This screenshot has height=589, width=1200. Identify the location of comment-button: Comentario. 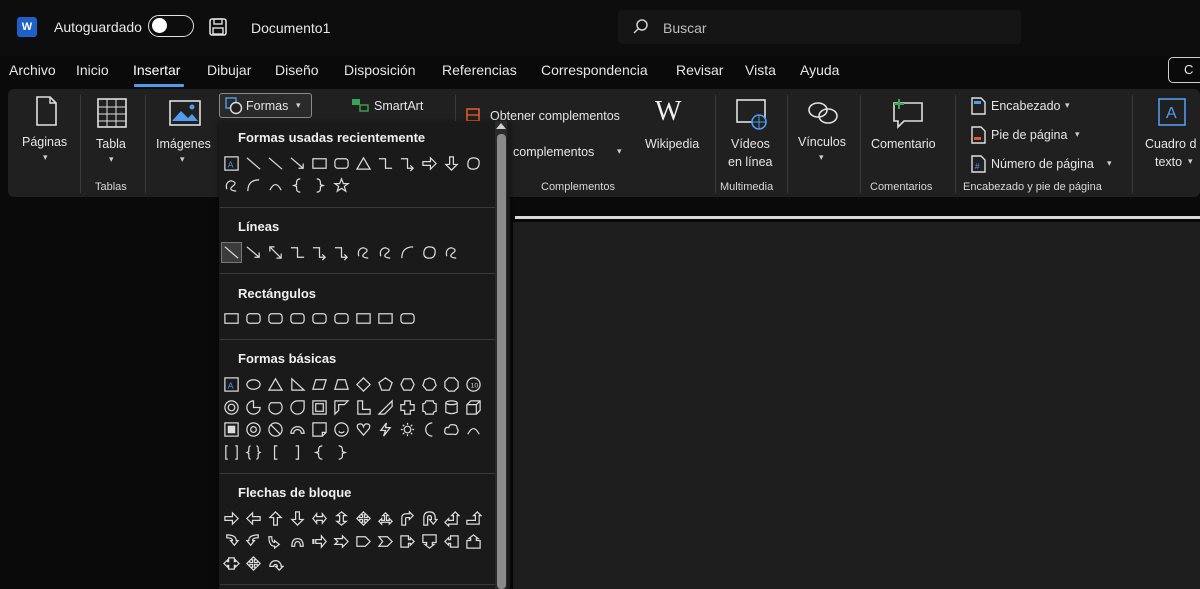
(903, 144).